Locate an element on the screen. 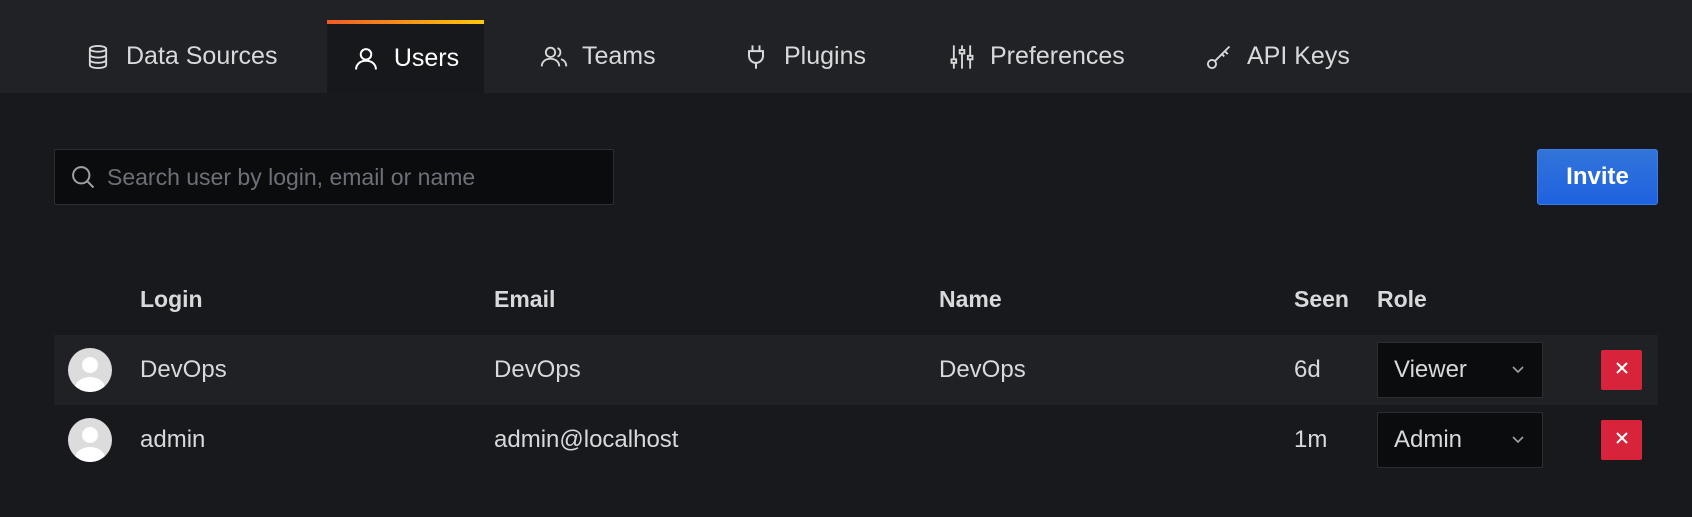 The width and height of the screenshot is (1692, 517). tab-plugins: Plugins is located at coordinates (804, 56).